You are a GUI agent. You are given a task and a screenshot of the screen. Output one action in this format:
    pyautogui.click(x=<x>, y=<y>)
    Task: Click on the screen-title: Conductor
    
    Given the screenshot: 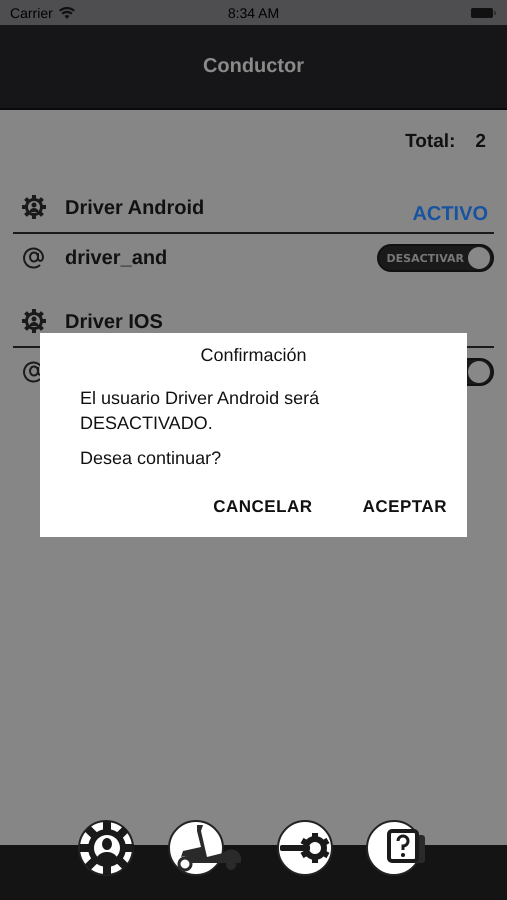 What is the action you would take?
    pyautogui.click(x=253, y=66)
    